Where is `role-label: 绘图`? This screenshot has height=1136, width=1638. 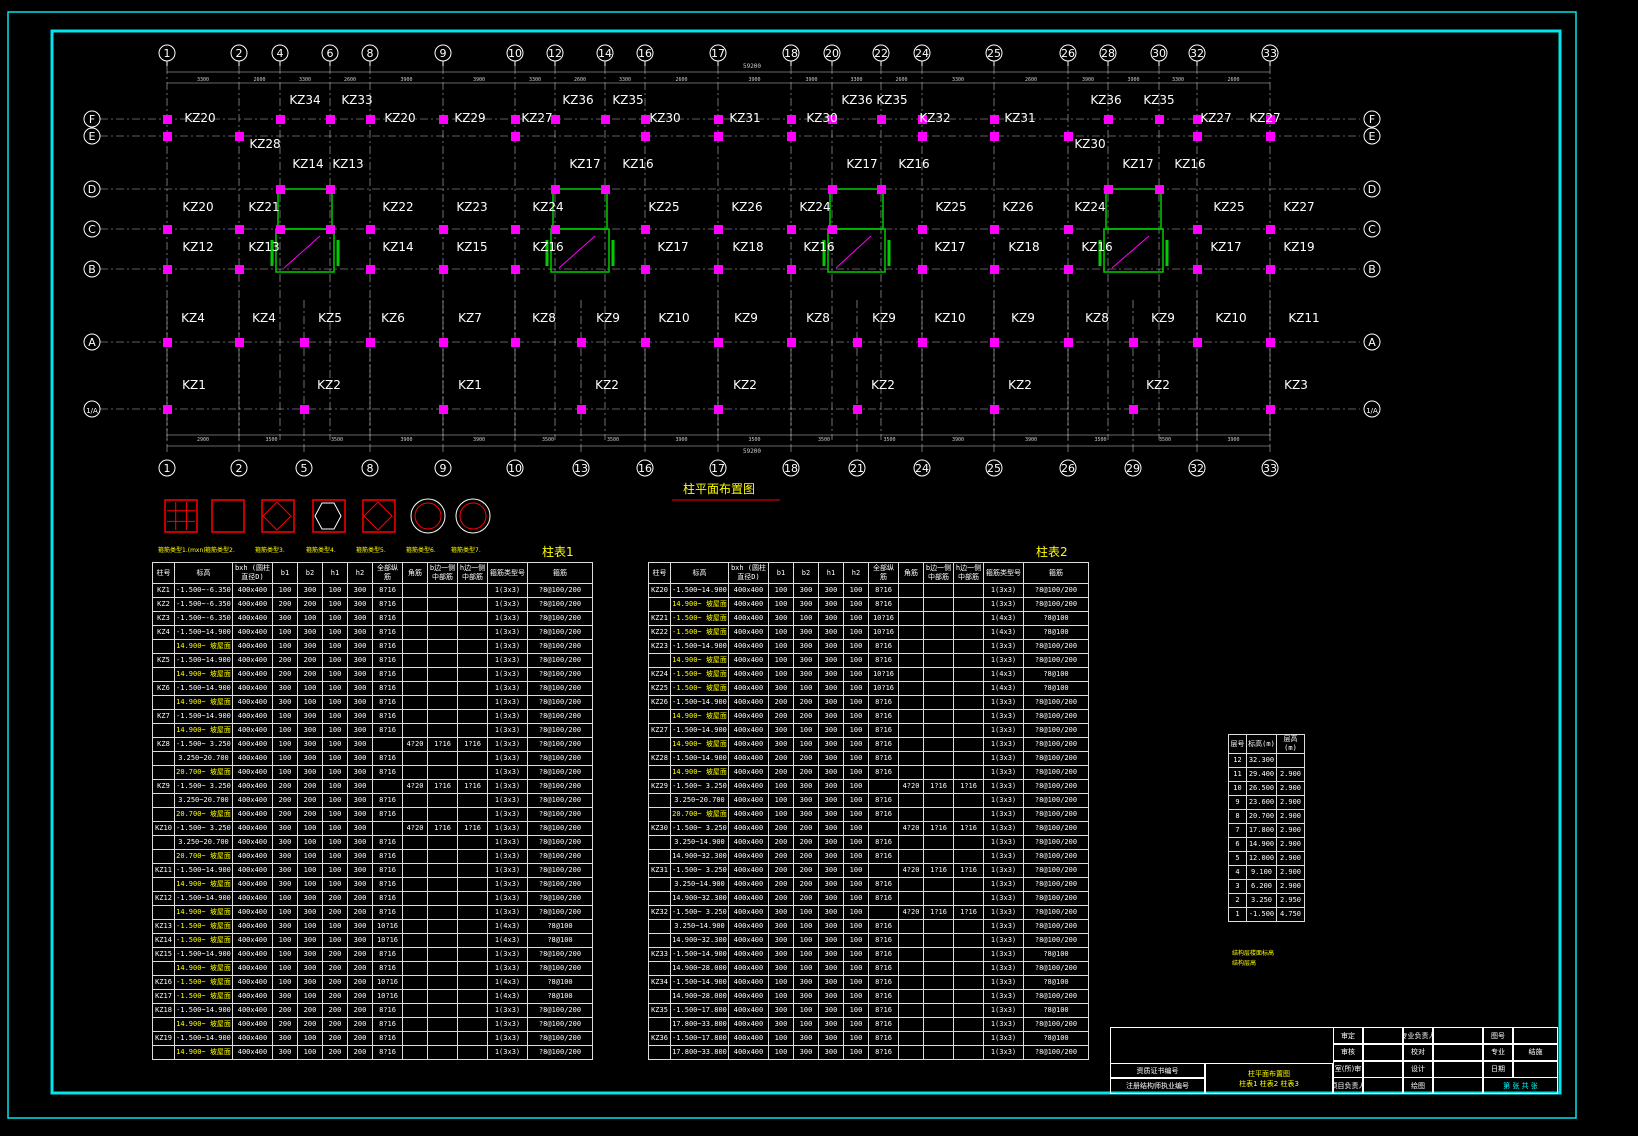
role-label: 绘图 is located at coordinates (1418, 1086).